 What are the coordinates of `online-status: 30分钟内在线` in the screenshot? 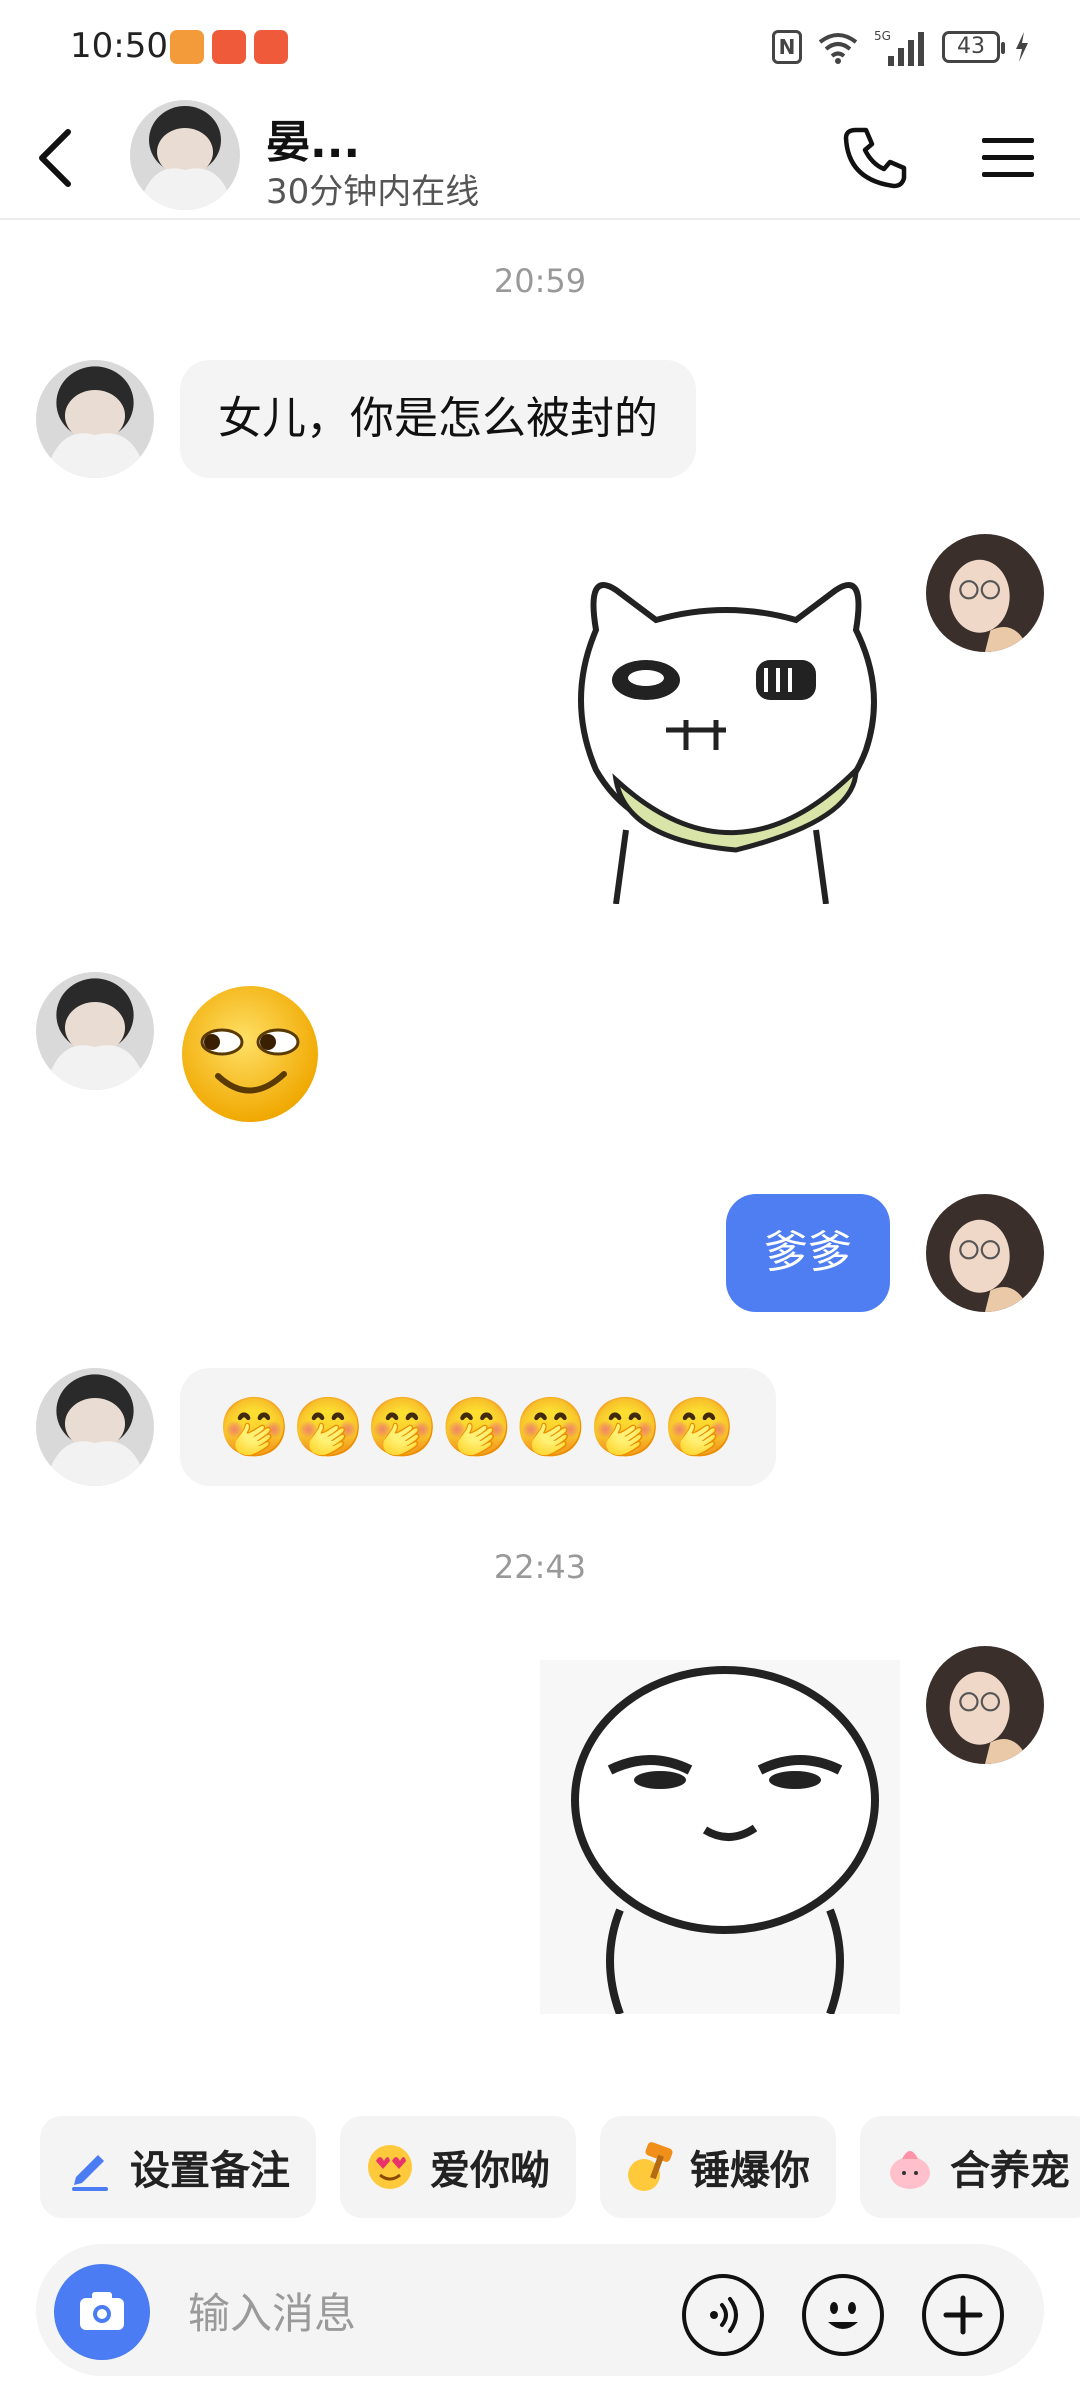 It's located at (373, 192).